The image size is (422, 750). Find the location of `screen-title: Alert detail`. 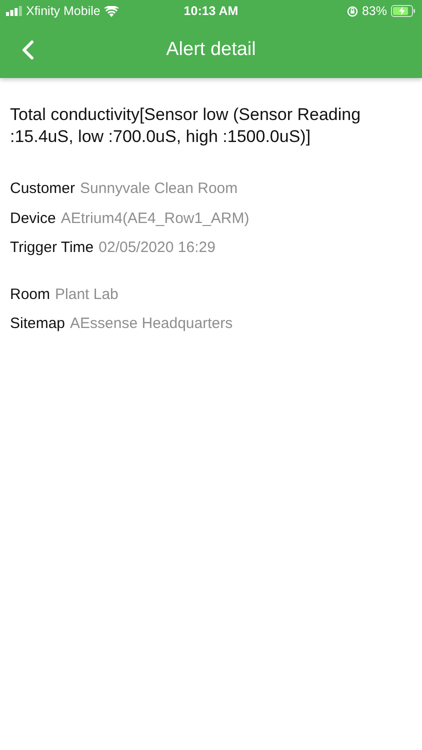

screen-title: Alert detail is located at coordinates (211, 50).